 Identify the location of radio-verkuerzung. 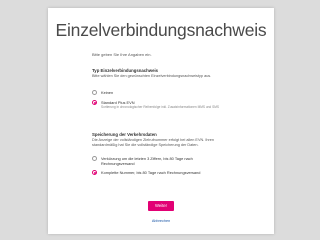
(95, 159).